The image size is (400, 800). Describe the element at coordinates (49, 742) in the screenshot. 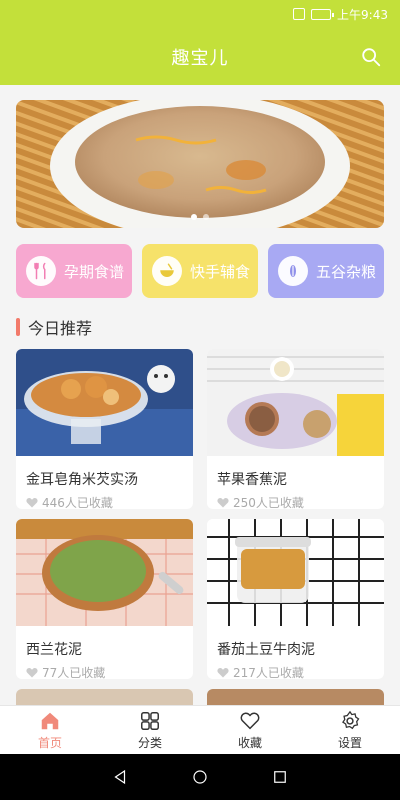

I see `tab-label: 首页` at that location.